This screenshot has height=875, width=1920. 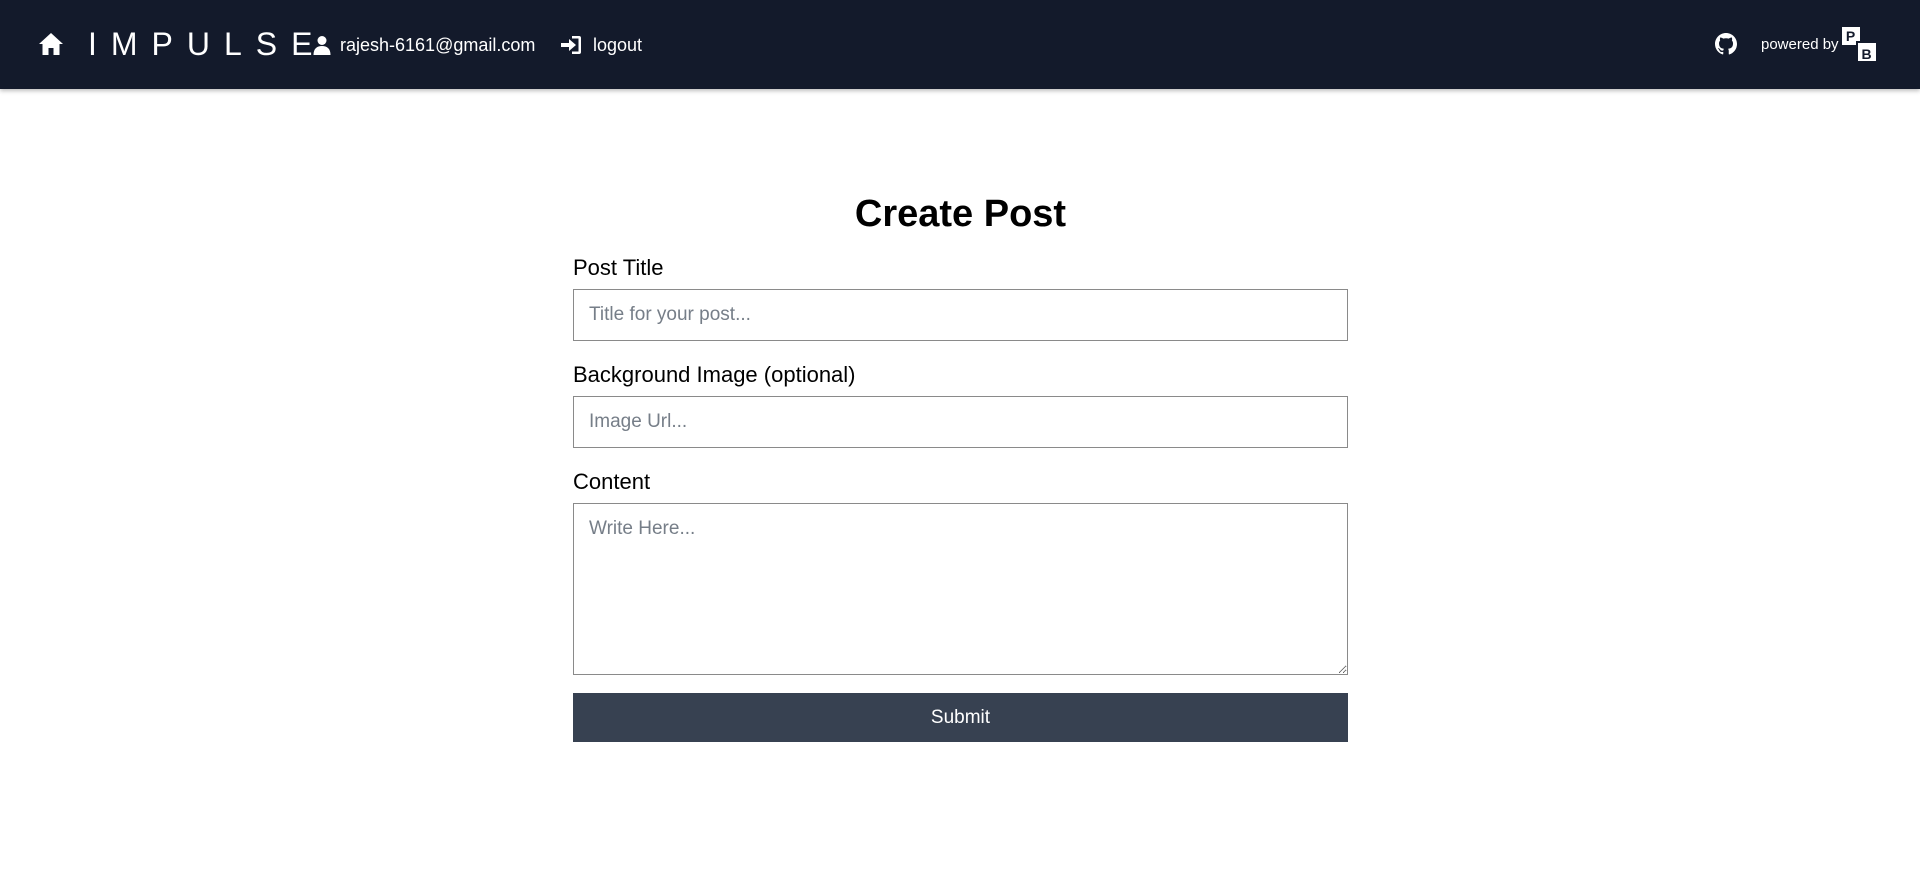 What do you see at coordinates (1800, 44) in the screenshot?
I see `powered-by-label: powered by` at bounding box center [1800, 44].